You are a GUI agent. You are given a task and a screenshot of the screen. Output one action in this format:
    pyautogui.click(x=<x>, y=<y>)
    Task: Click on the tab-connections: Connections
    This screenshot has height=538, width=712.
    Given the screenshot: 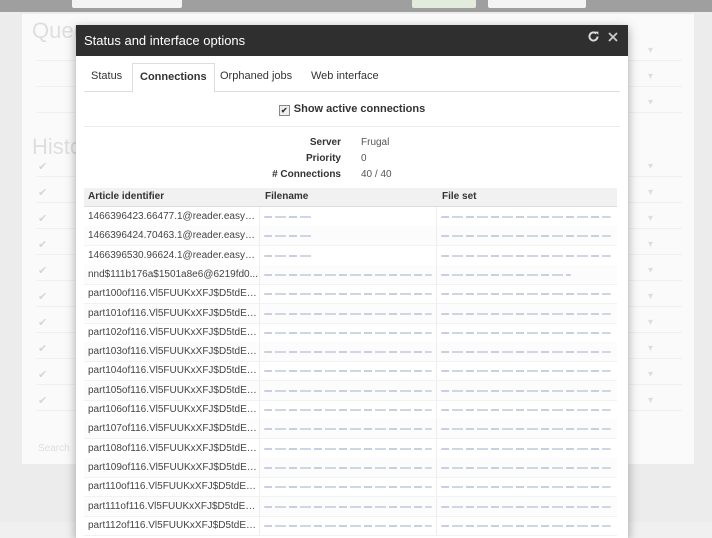 What is the action you would take?
    pyautogui.click(x=173, y=78)
    